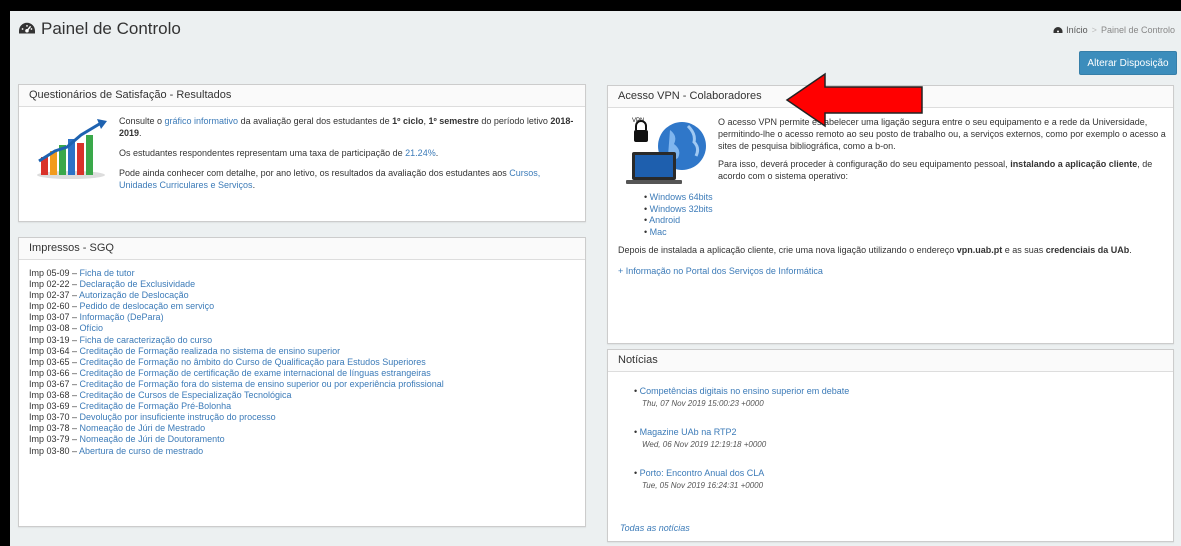 This screenshot has width=1181, height=546. Describe the element at coordinates (54, 339) in the screenshot. I see `form-code: Imp 03-19 –` at that location.